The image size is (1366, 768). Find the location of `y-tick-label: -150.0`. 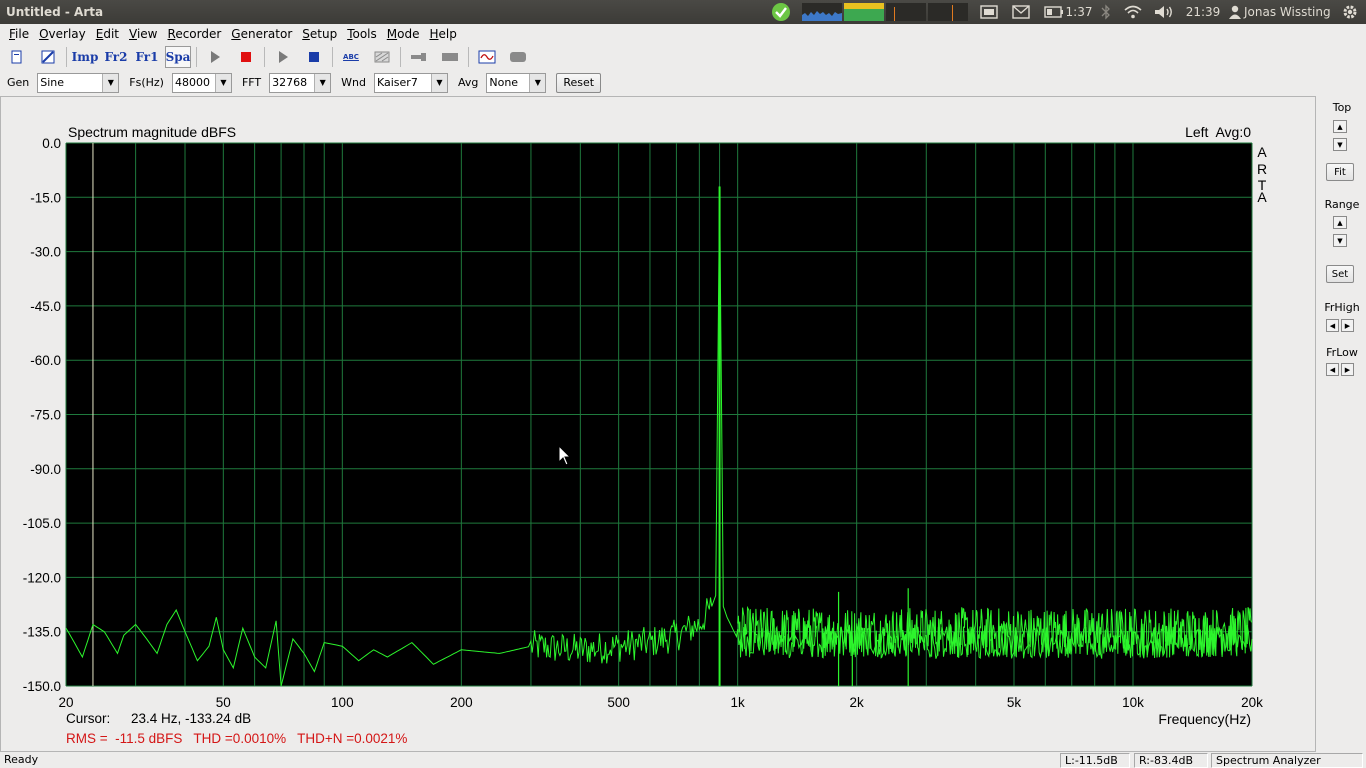

y-tick-label: -150.0 is located at coordinates (42, 686).